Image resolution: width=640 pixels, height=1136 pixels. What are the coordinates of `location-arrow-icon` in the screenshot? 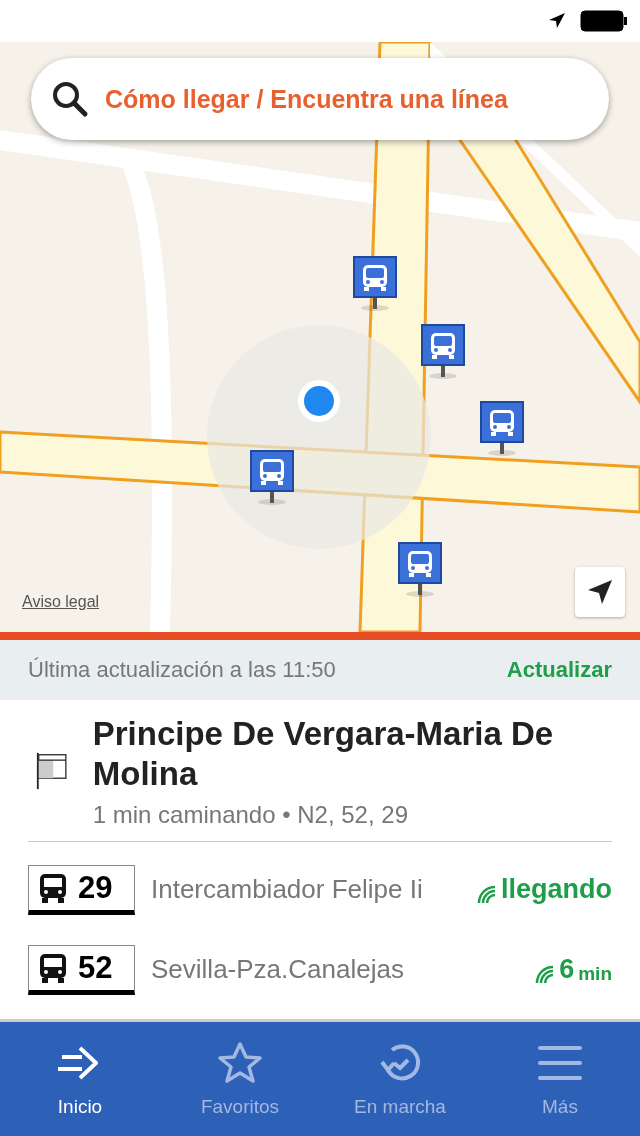 It's located at (557, 21).